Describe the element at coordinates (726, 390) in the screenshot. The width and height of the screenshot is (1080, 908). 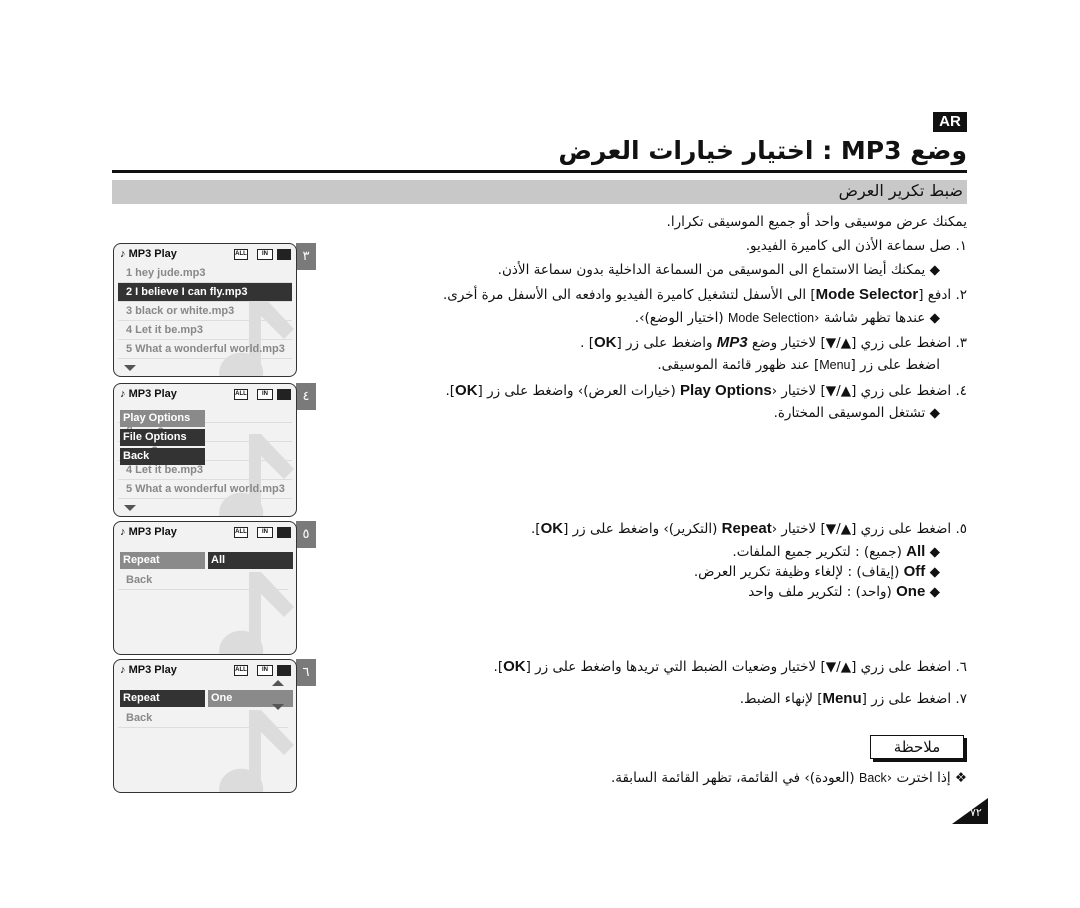
I see `text-run: Play Options` at that location.